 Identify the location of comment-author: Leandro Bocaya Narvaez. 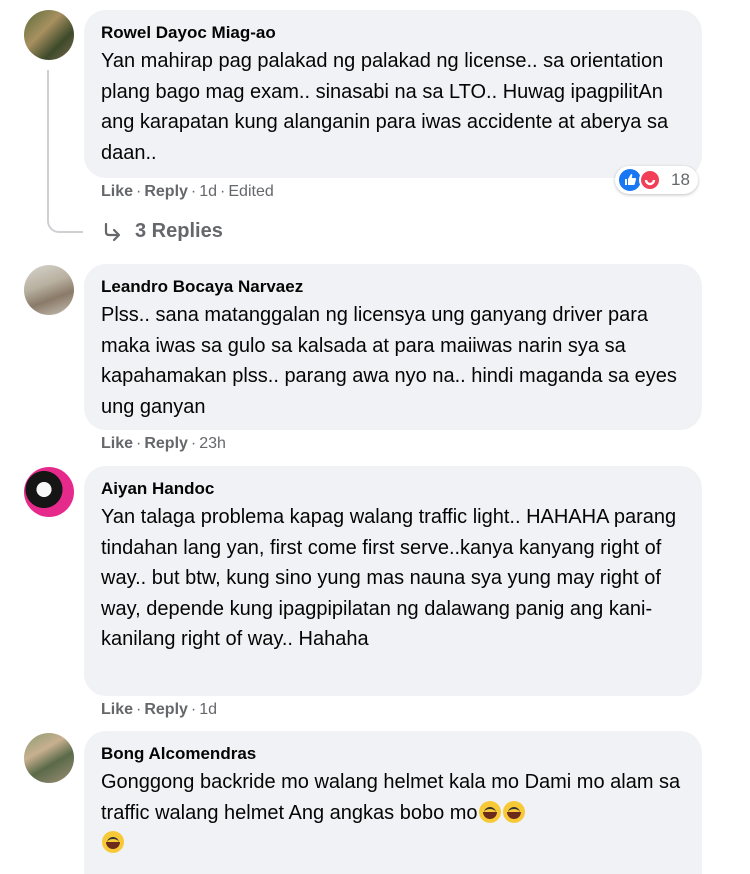
(393, 287).